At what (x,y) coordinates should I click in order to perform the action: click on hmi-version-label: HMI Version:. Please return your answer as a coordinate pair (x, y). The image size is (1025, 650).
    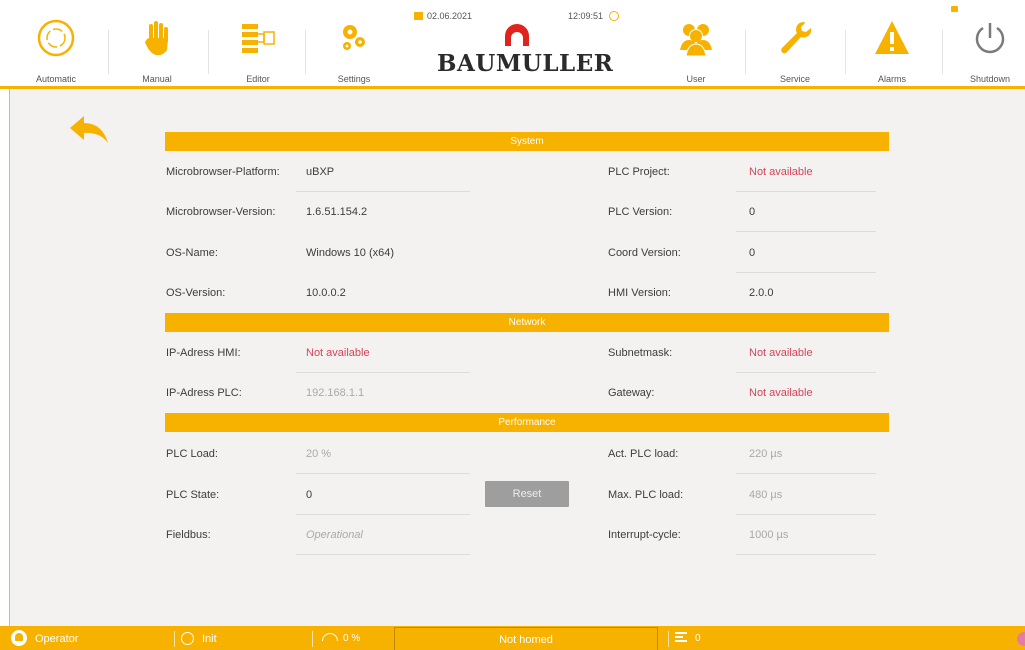
    Looking at the image, I should click on (639, 293).